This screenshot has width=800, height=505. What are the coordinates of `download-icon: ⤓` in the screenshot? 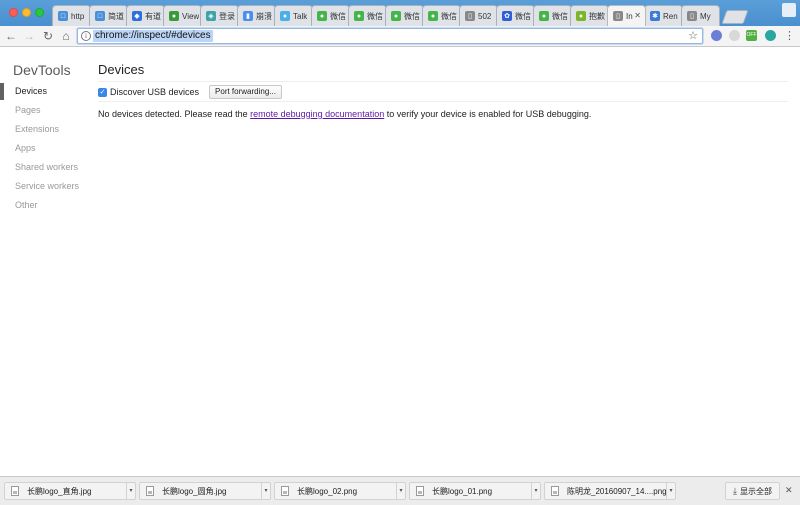 It's located at (735, 490).